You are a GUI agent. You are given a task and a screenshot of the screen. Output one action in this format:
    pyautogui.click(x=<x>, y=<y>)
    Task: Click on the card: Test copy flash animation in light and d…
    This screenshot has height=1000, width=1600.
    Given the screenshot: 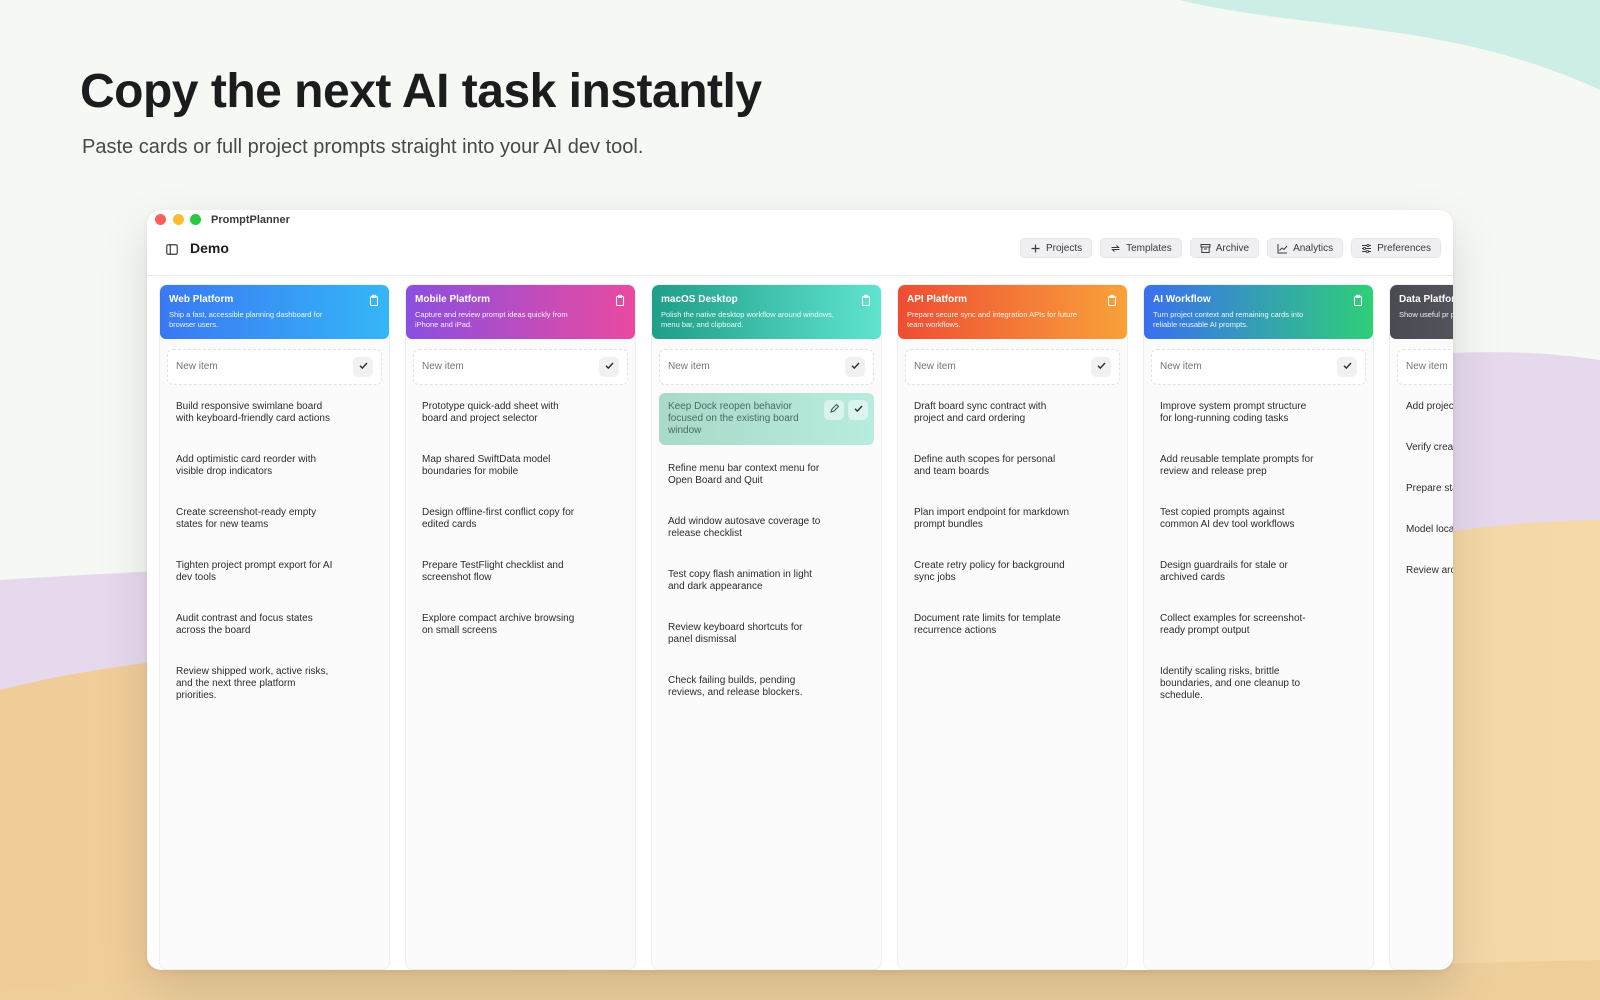 What is the action you would take?
    pyautogui.click(x=766, y=581)
    